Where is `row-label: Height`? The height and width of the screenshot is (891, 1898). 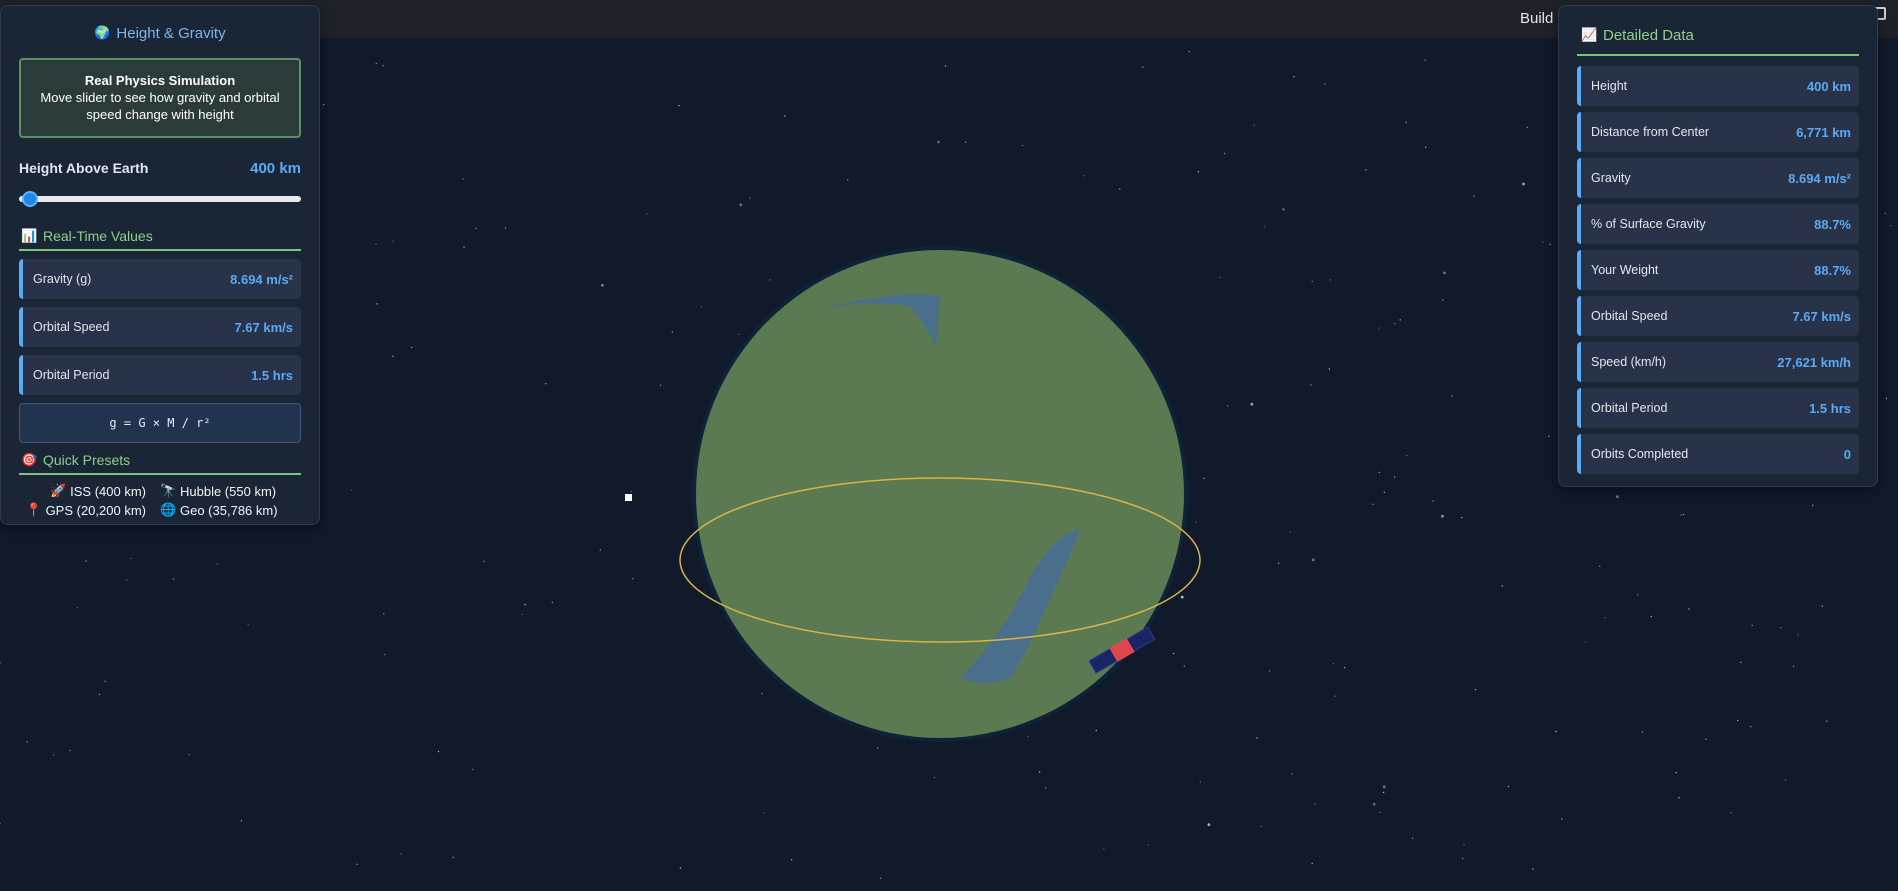 row-label: Height is located at coordinates (1609, 86).